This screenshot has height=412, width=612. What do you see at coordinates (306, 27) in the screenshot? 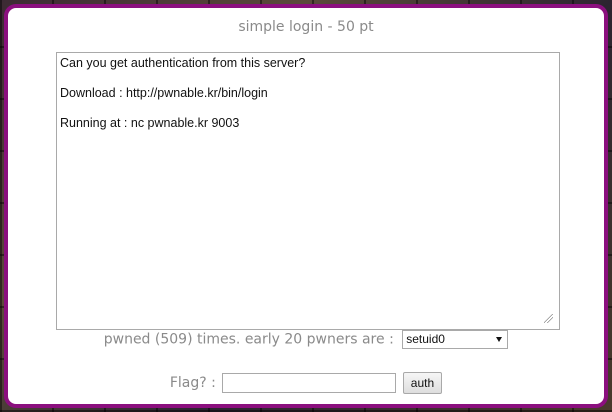
I see `challenge-title: simple login - 50 pt` at bounding box center [306, 27].